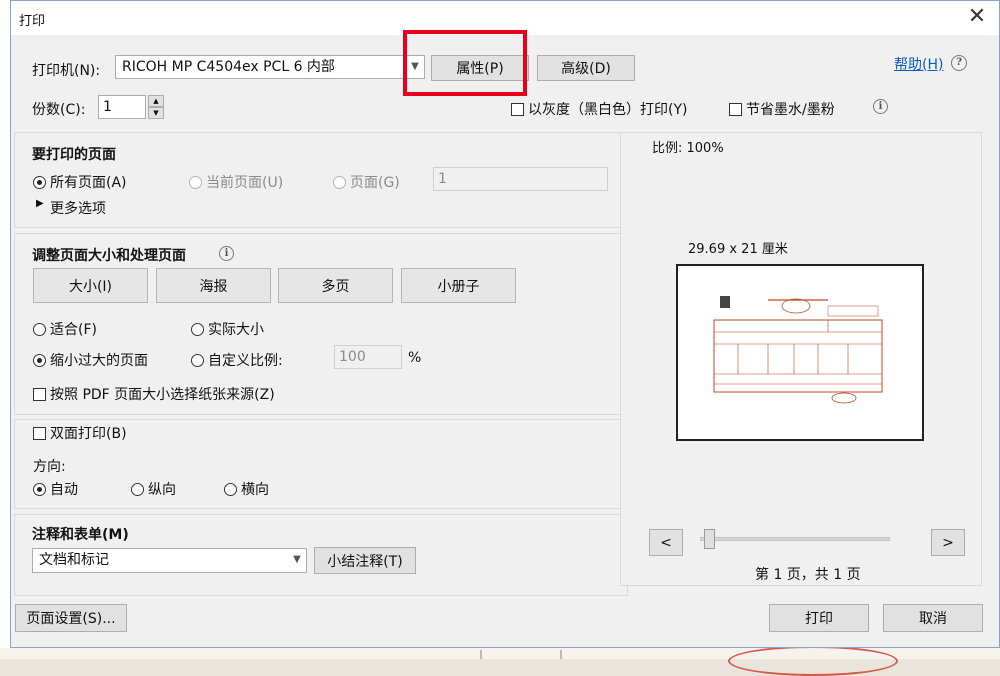 The height and width of the screenshot is (676, 1000). I want to click on orientation-portrait-label: 纵向, so click(162, 490).